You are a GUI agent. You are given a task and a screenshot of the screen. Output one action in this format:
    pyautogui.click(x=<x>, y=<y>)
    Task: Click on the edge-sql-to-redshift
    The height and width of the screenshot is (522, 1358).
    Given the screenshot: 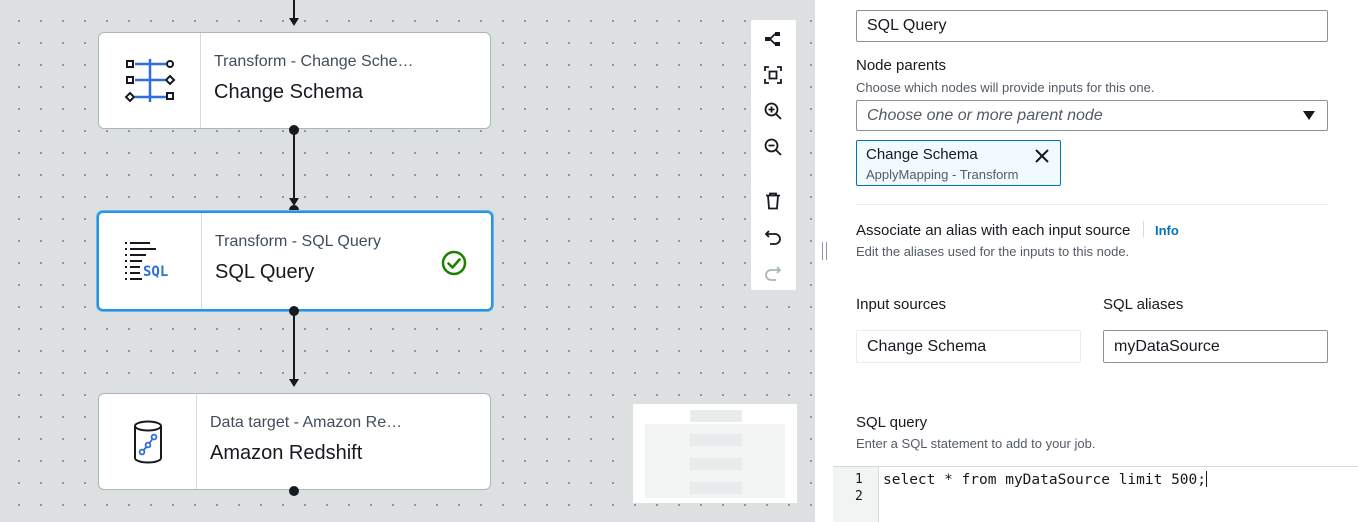 What is the action you would take?
    pyautogui.click(x=294, y=347)
    